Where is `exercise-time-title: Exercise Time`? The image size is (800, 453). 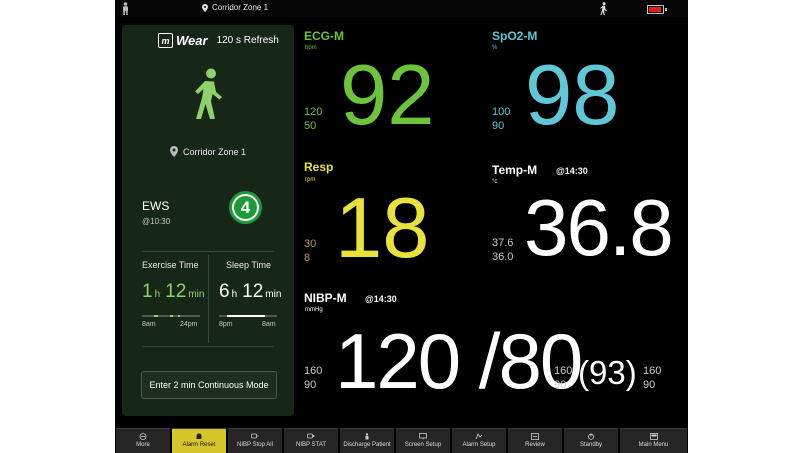 exercise-time-title: Exercise Time is located at coordinates (170, 265).